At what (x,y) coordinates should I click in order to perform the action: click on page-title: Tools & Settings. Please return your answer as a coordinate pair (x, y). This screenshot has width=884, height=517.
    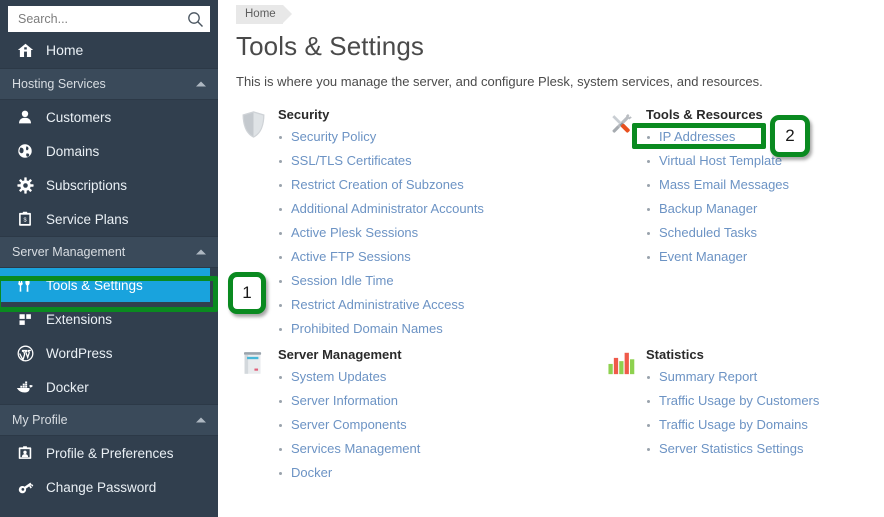
    Looking at the image, I should click on (330, 46).